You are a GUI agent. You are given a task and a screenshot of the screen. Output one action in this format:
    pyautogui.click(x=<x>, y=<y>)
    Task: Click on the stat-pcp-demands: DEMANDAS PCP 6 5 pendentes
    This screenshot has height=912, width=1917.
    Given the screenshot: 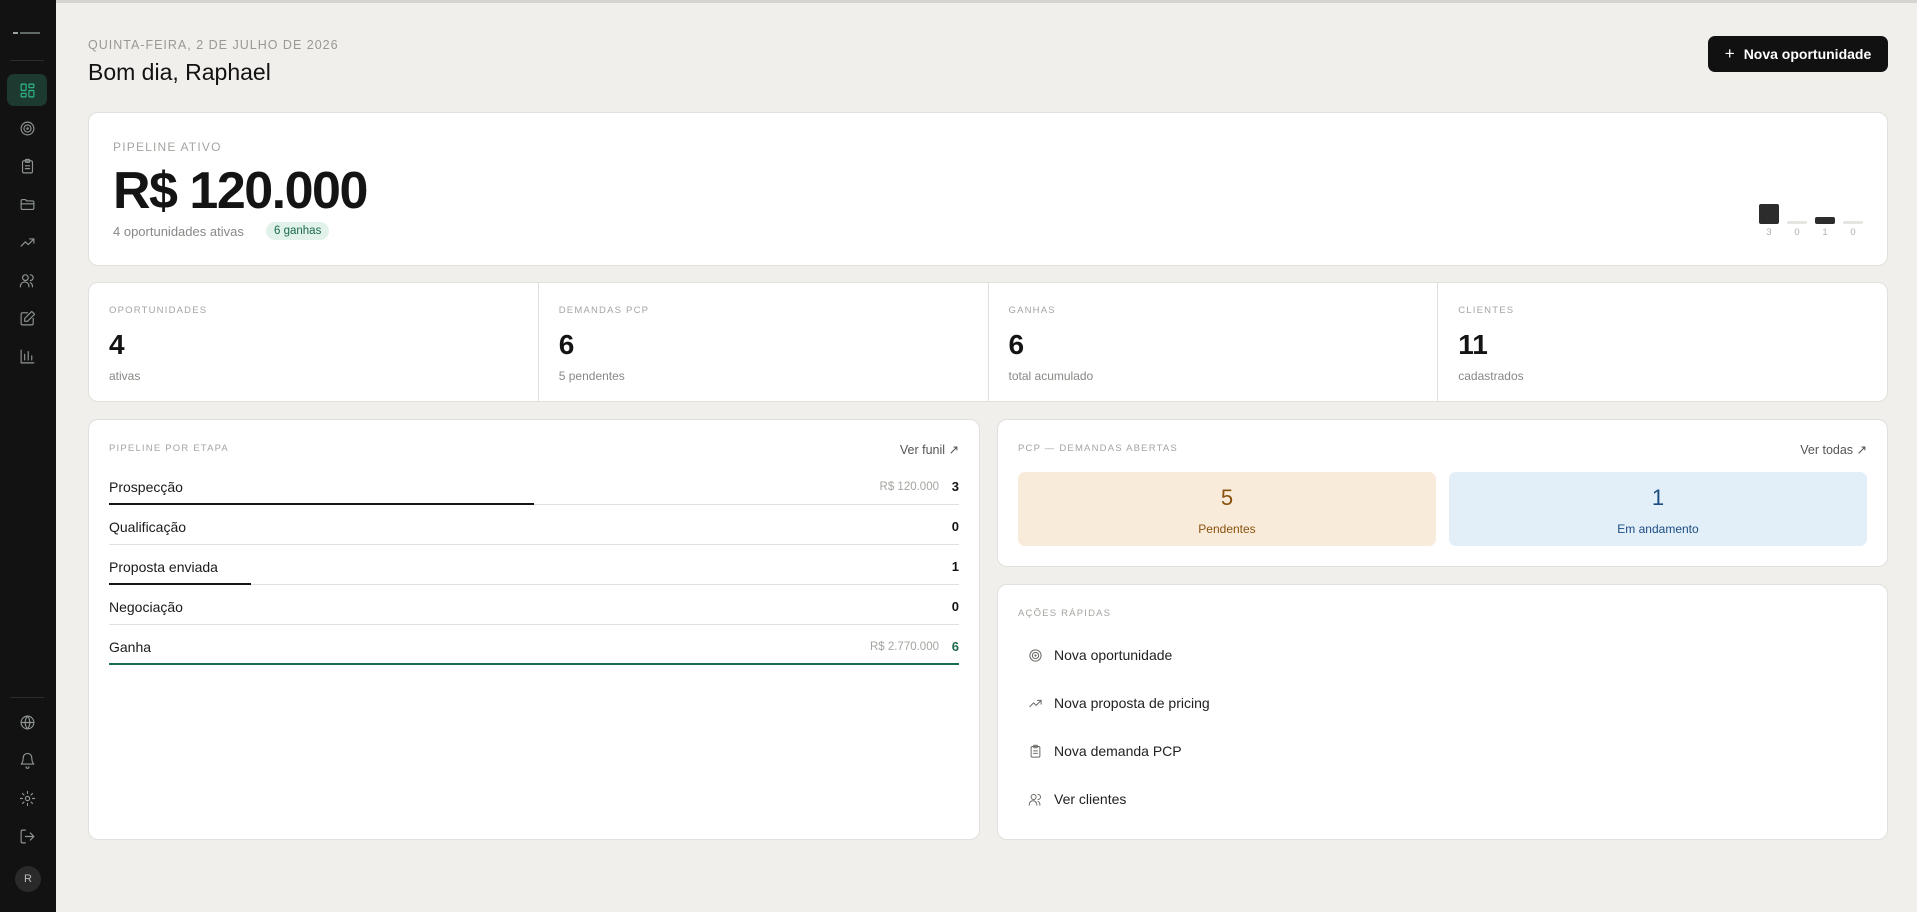 What is the action you would take?
    pyautogui.click(x=762, y=342)
    